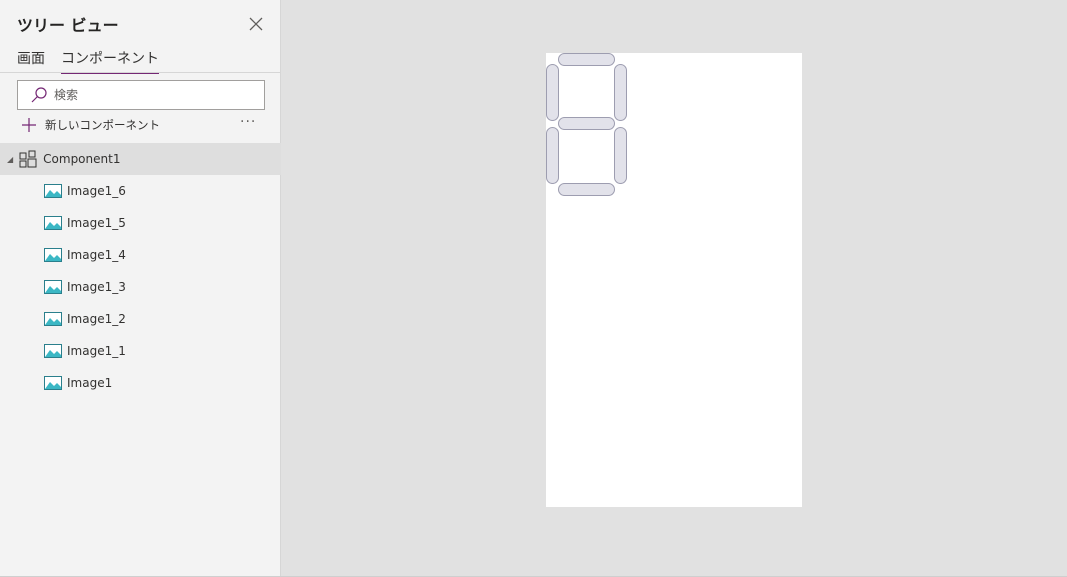  What do you see at coordinates (140, 255) in the screenshot?
I see `tree-item-image1-4: Image1_4` at bounding box center [140, 255].